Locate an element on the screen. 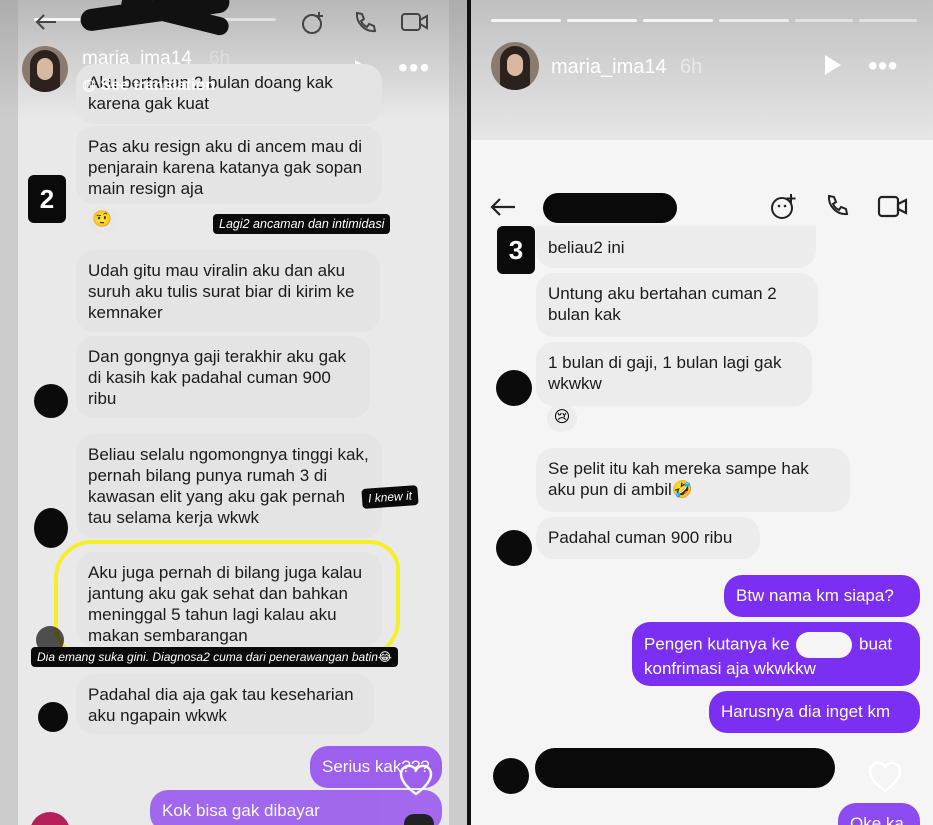 The image size is (933, 825). caption-tag: I knew it is located at coordinates (390, 497).